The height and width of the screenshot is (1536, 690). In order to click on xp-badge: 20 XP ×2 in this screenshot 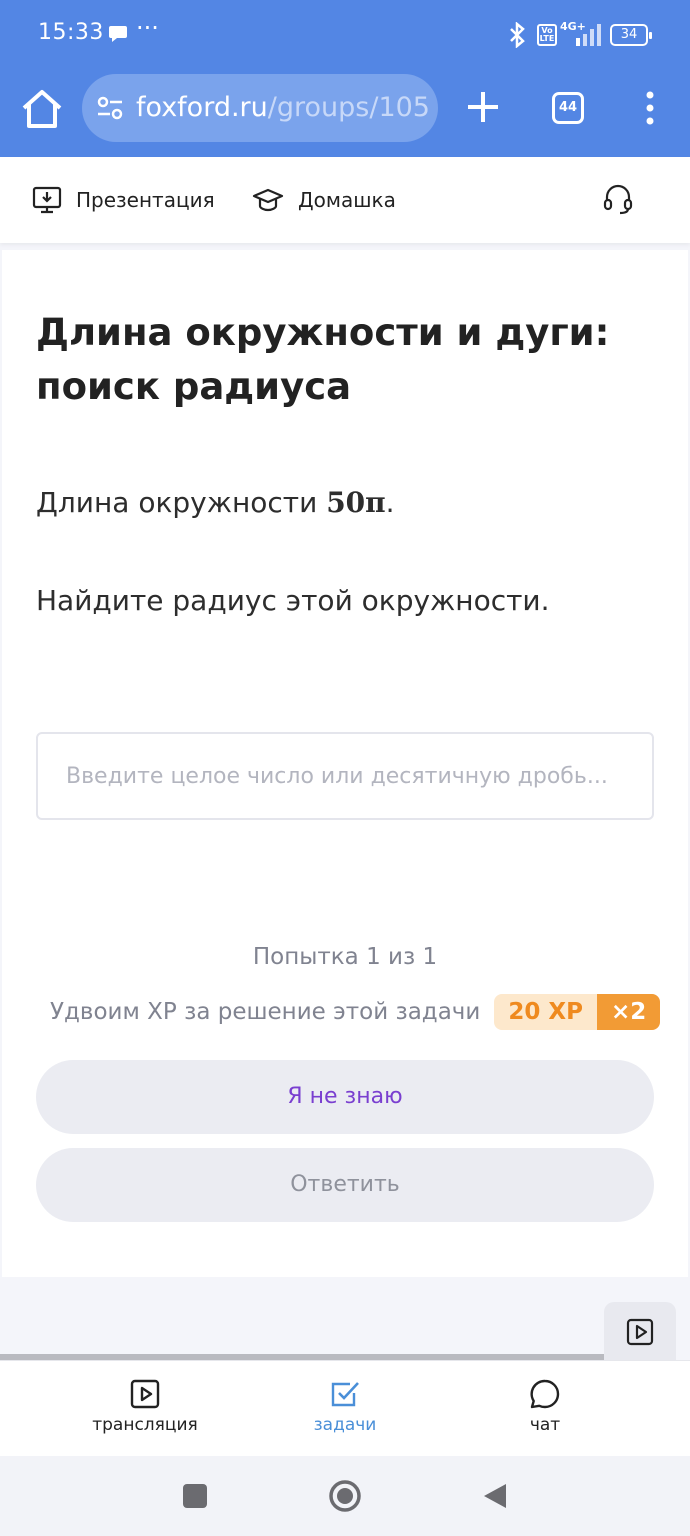, I will do `click(577, 1012)`.